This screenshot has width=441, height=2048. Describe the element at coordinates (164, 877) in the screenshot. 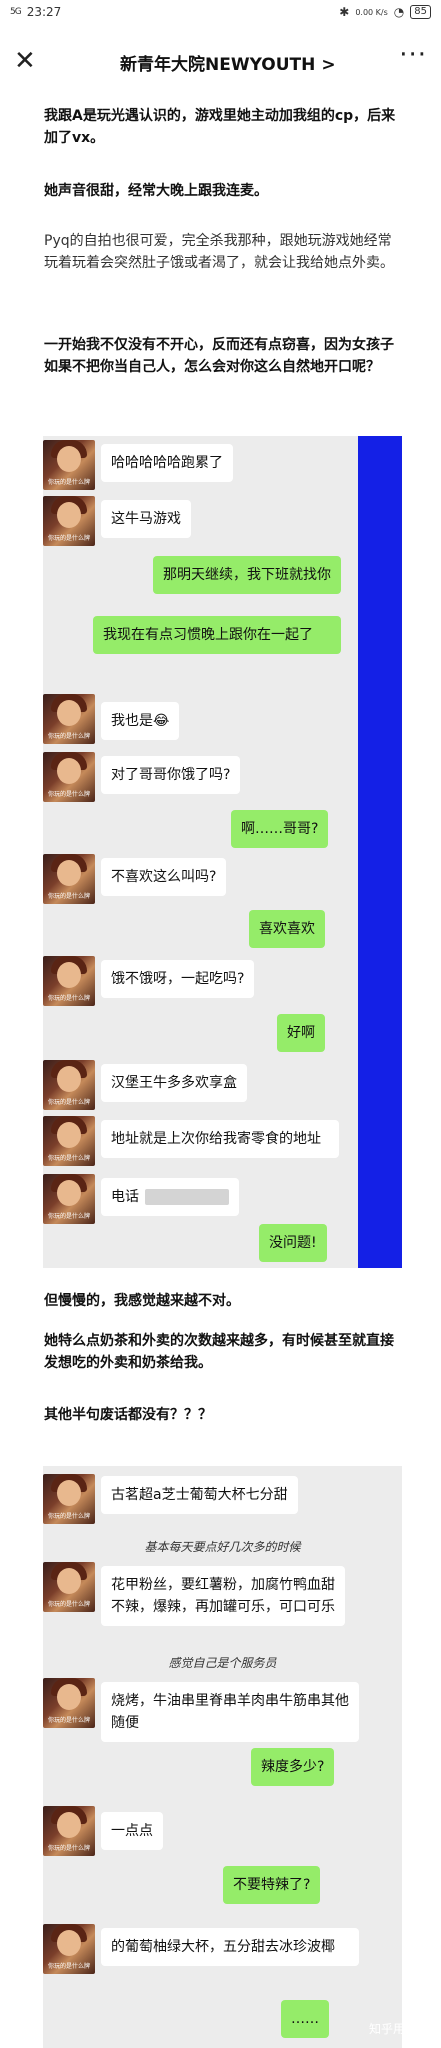

I see `chat-bubble-incoming: 不喜欢这么叫吗?` at that location.